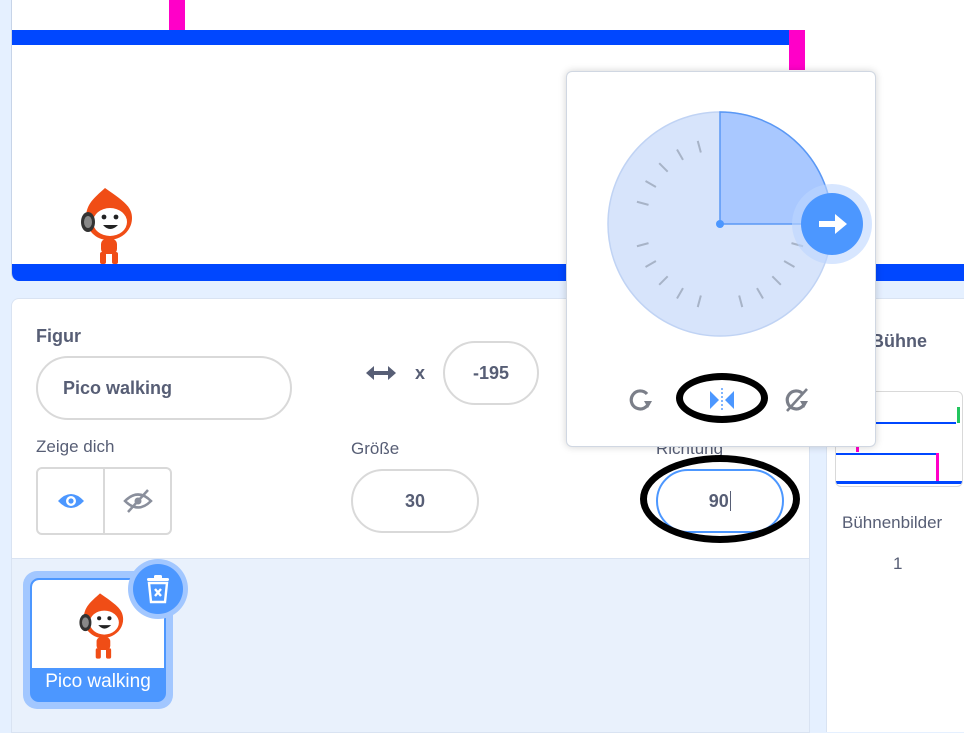 This screenshot has width=964, height=733. Describe the element at coordinates (98, 681) in the screenshot. I see `sprite-tile-label: Pico walking` at that location.